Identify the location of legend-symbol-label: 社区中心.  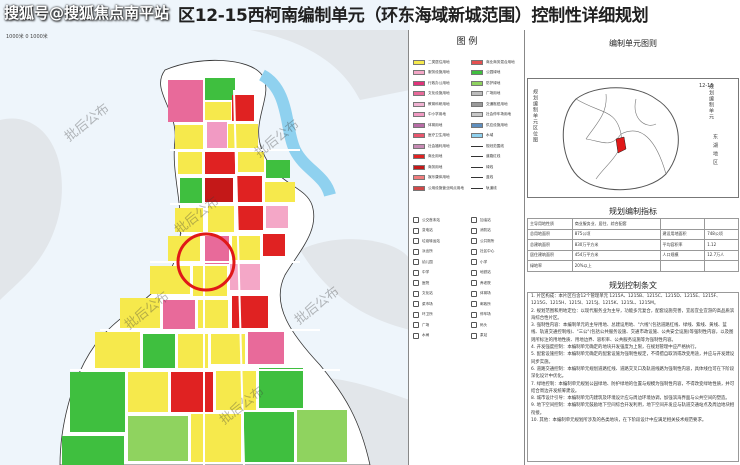
(487, 251).